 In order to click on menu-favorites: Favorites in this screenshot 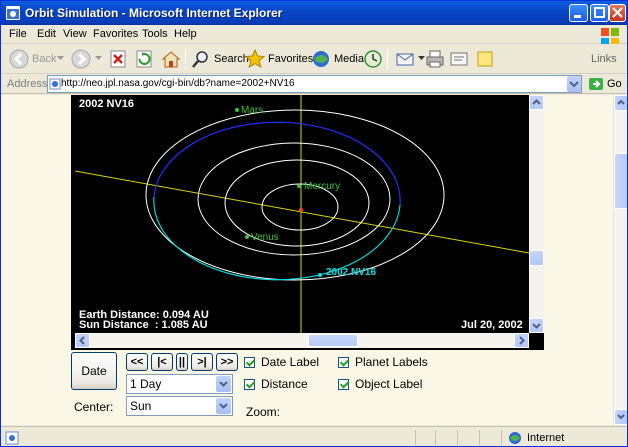, I will do `click(115, 34)`.